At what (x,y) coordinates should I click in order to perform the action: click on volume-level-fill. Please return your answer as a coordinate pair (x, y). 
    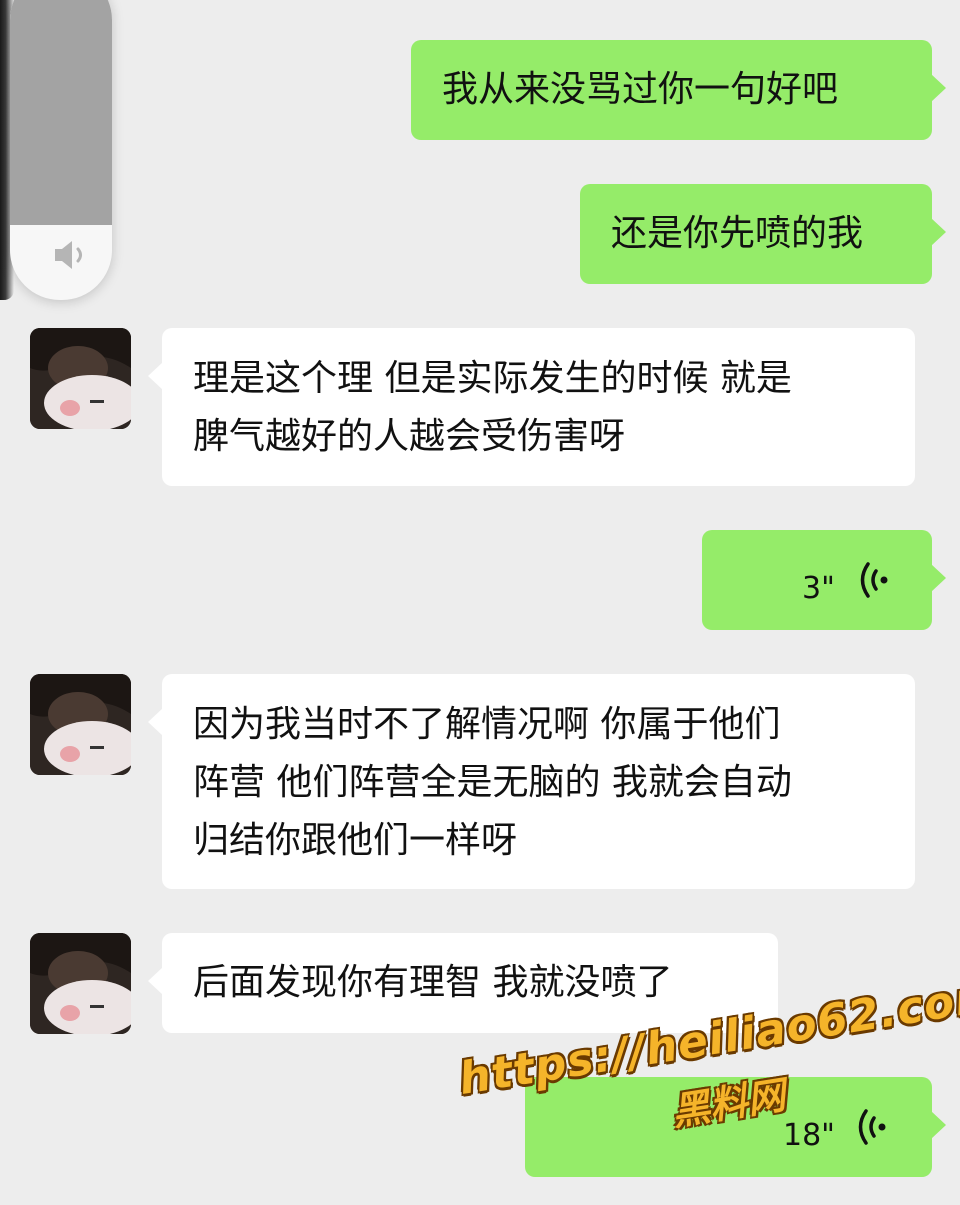
    Looking at the image, I should click on (61, 112).